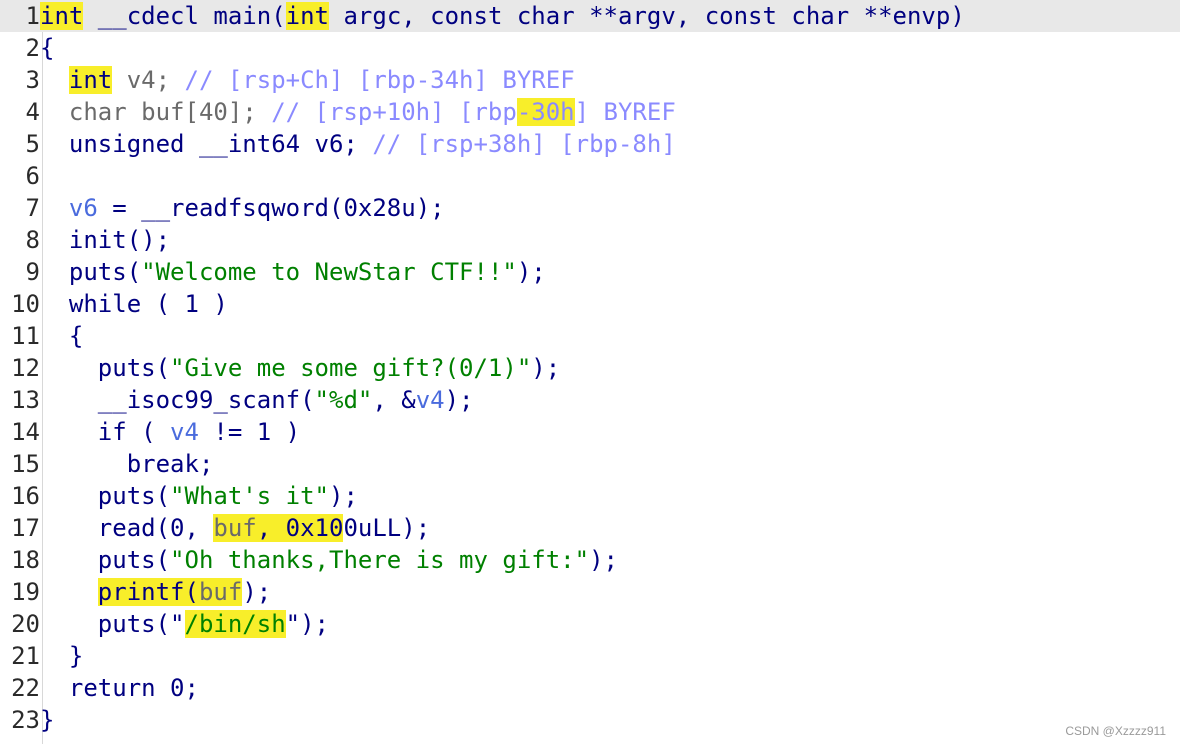 This screenshot has height=746, width=1180. I want to click on code-token: buf, so click(235, 528).